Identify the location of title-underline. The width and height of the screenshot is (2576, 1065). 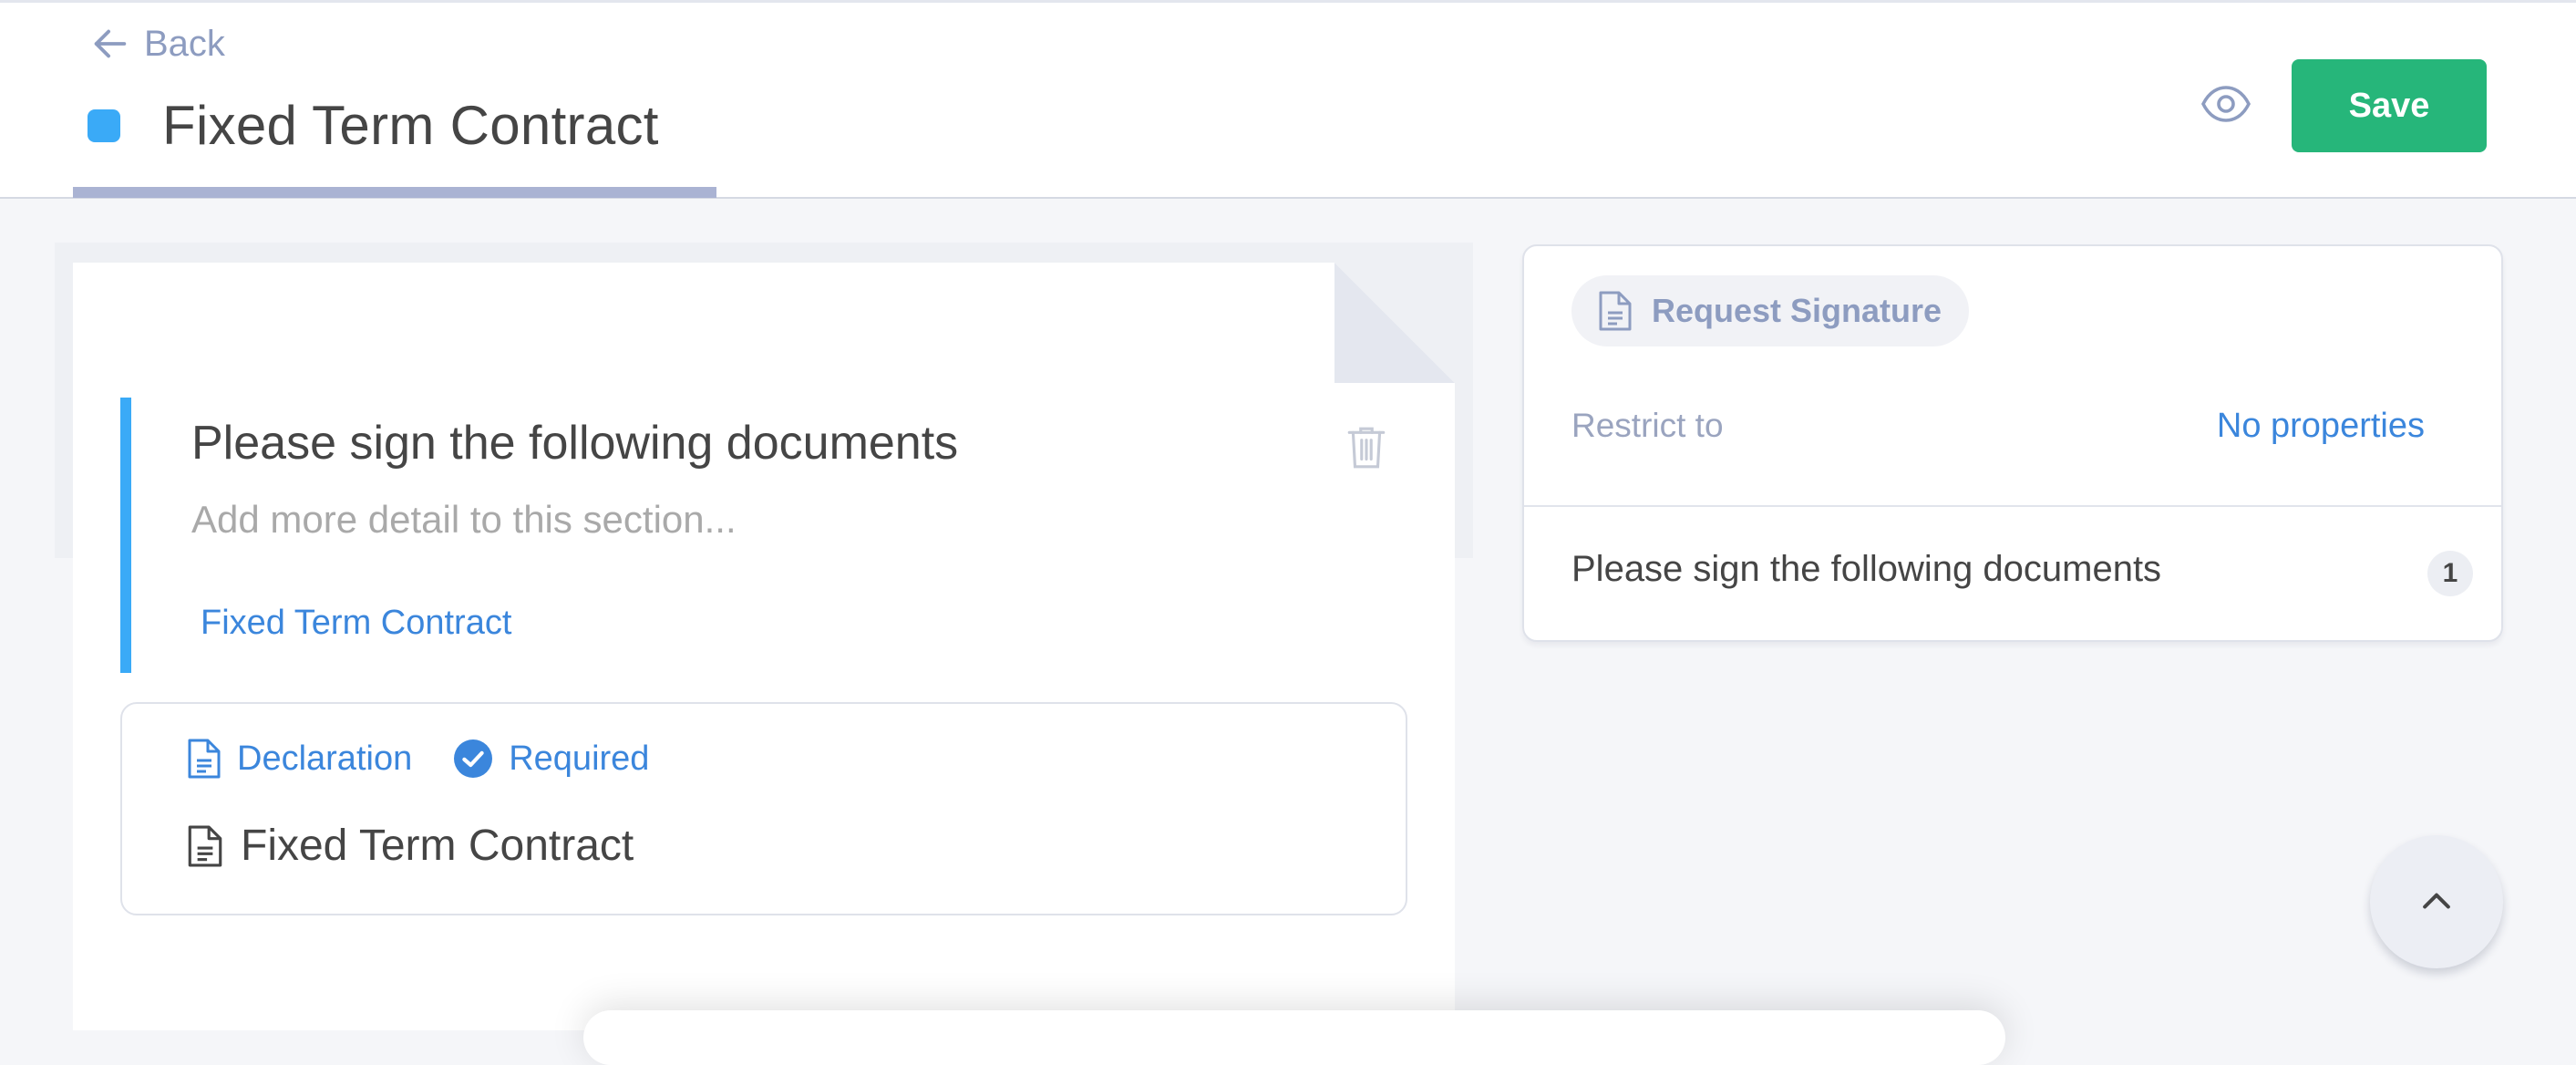
(394, 192).